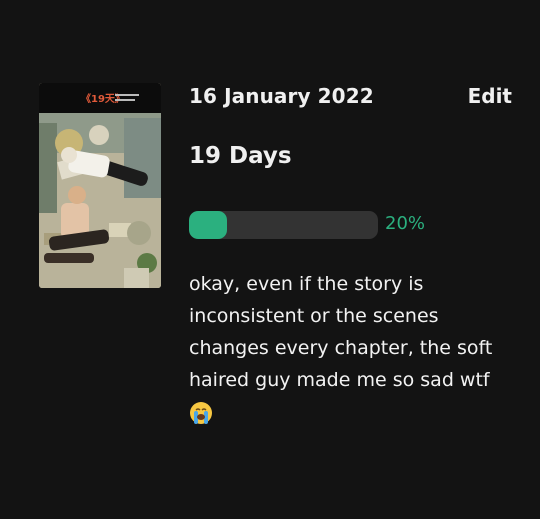  I want to click on edit-button: Edit, so click(490, 96).